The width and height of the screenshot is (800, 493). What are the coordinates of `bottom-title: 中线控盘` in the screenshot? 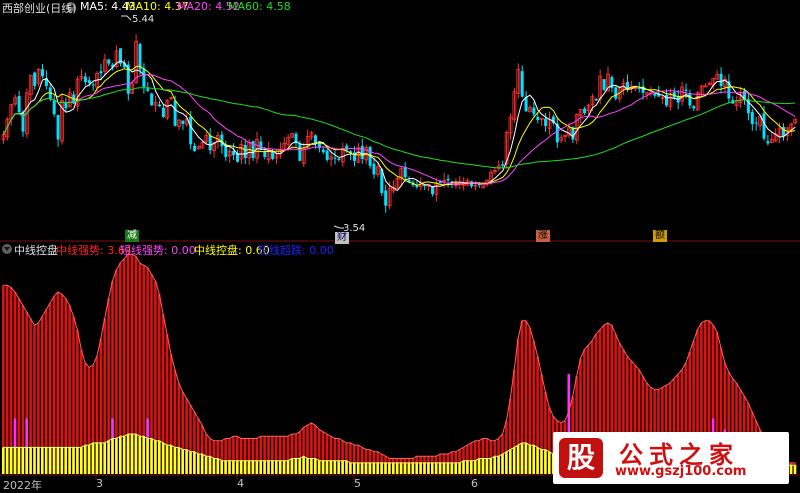 It's located at (36, 250).